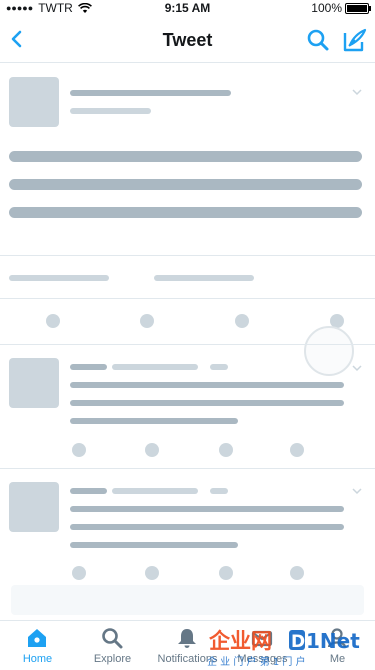  What do you see at coordinates (187, 9) in the screenshot?
I see `status-bar: ●●●●● TWTR 9:15 AM 100%` at bounding box center [187, 9].